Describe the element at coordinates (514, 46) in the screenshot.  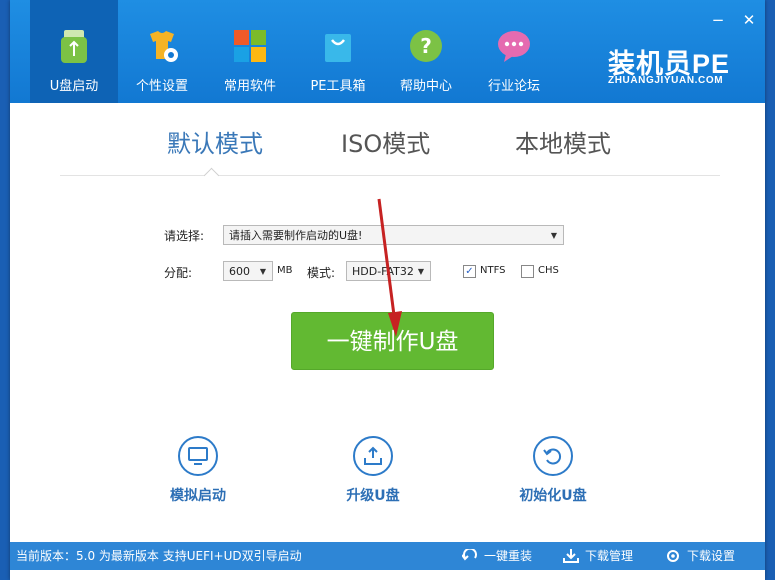
I see `chat-bubble-icon` at that location.